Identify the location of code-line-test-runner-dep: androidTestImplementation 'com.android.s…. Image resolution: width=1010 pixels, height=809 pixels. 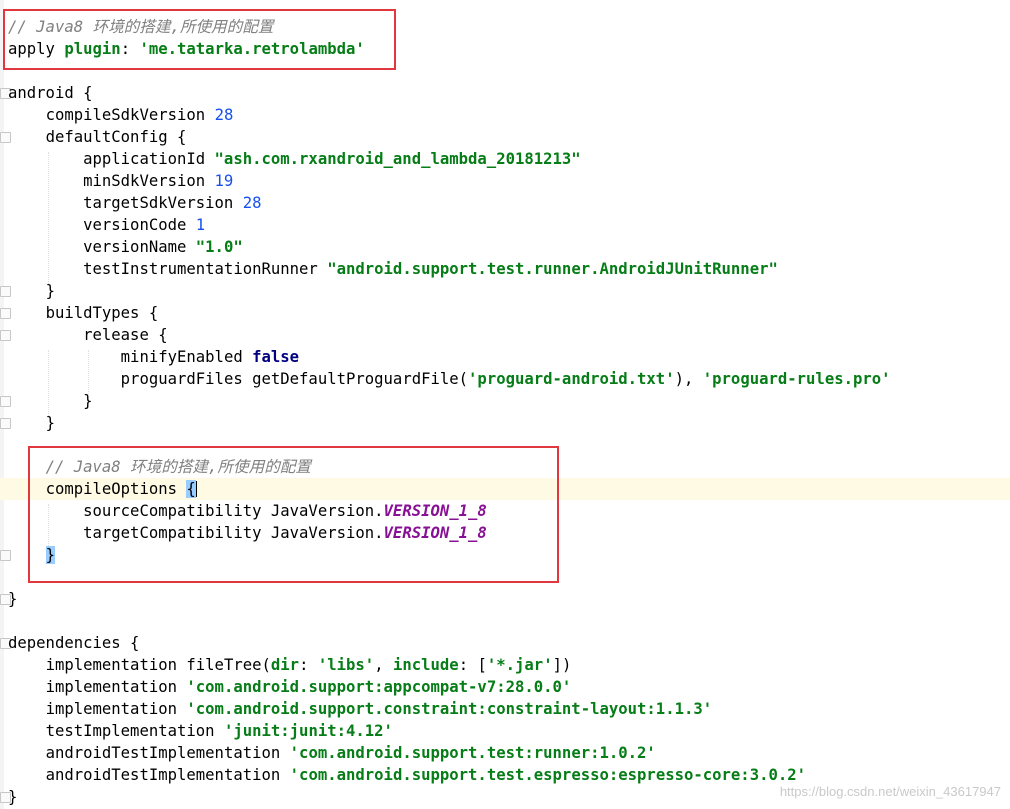
(350, 753).